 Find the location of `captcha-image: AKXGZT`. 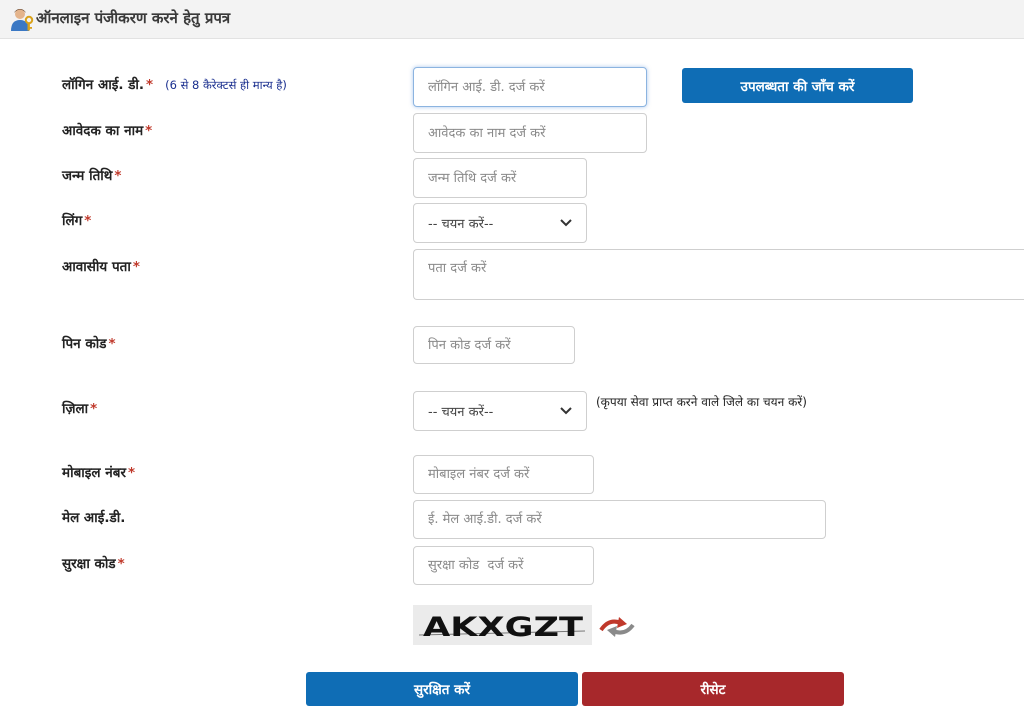

captcha-image: AKXGZT is located at coordinates (502, 625).